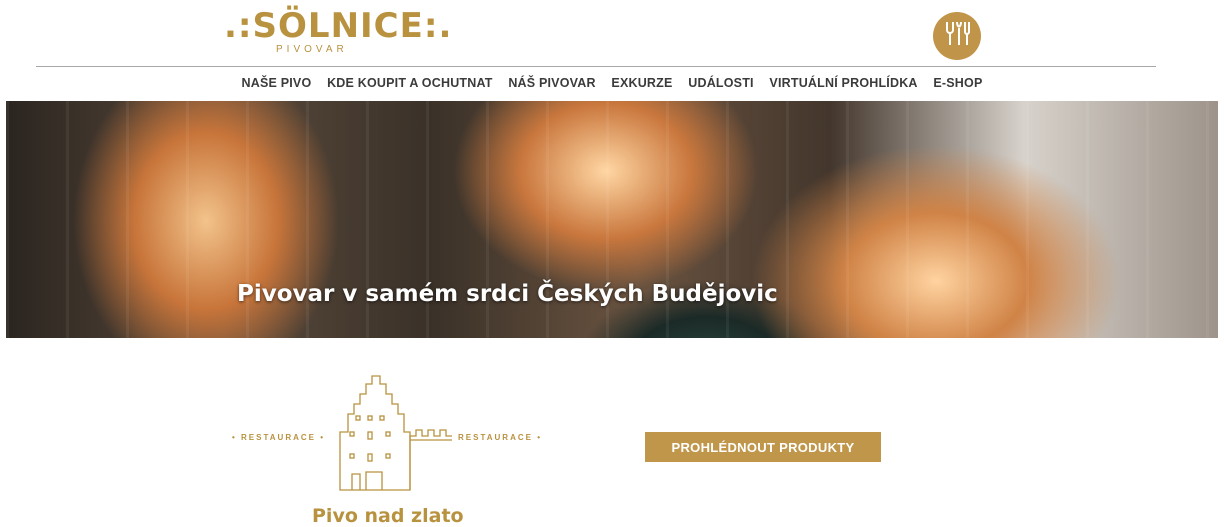 This screenshot has width=1224, height=527. Describe the element at coordinates (551, 83) in the screenshot. I see `nav-item-nas-pivovar: NÁŠ PIVOVAR` at that location.